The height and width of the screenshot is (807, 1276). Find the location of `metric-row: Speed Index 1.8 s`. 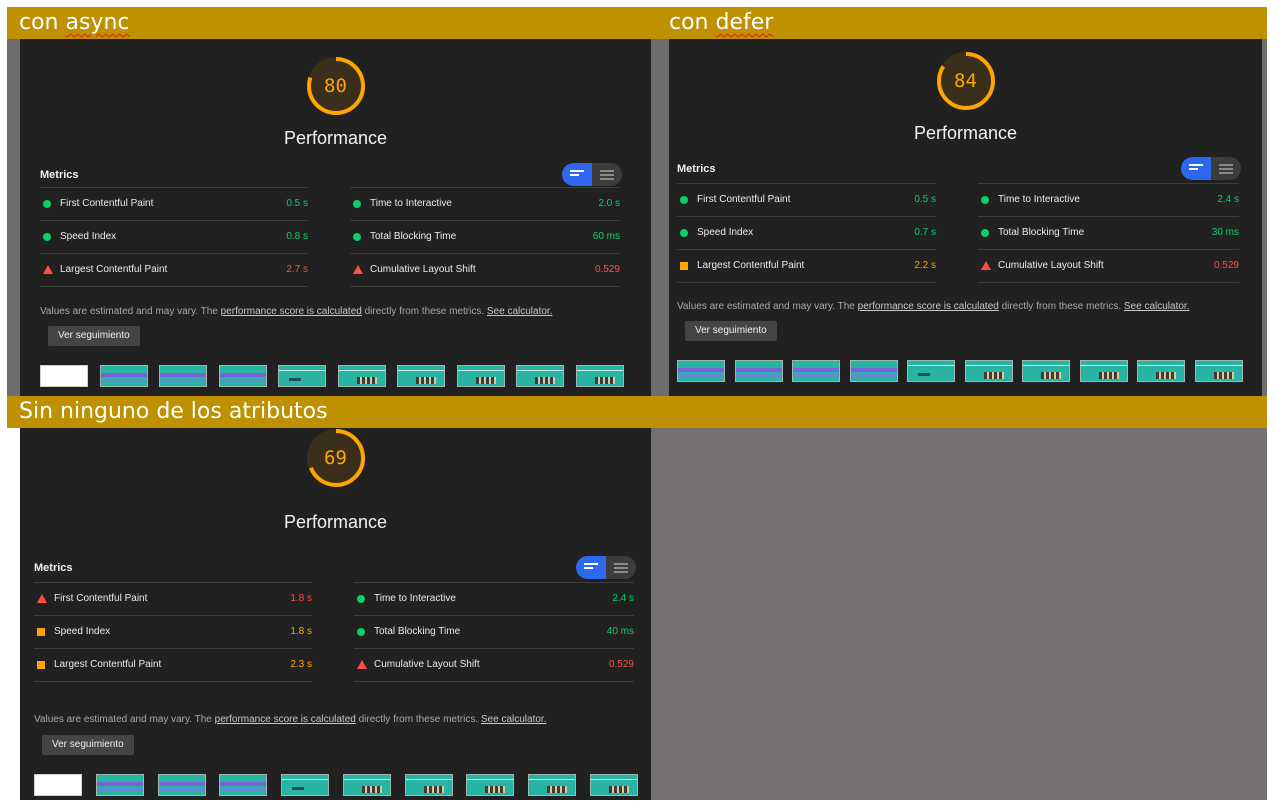

metric-row: Speed Index 1.8 s is located at coordinates (173, 631).